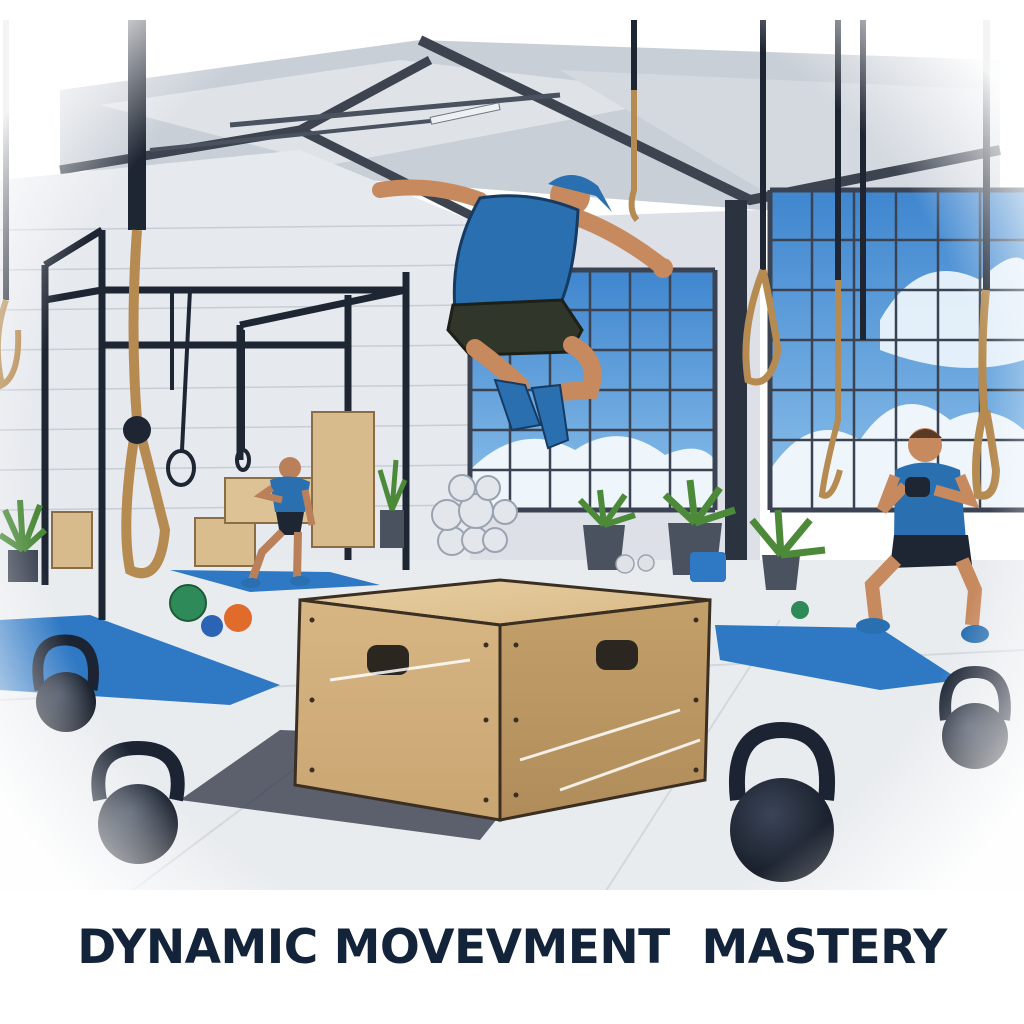 This screenshot has height=1024, width=1024. I want to click on poster-caption: DYNAMIC MOVEVMENT MASTERY, so click(512, 947).